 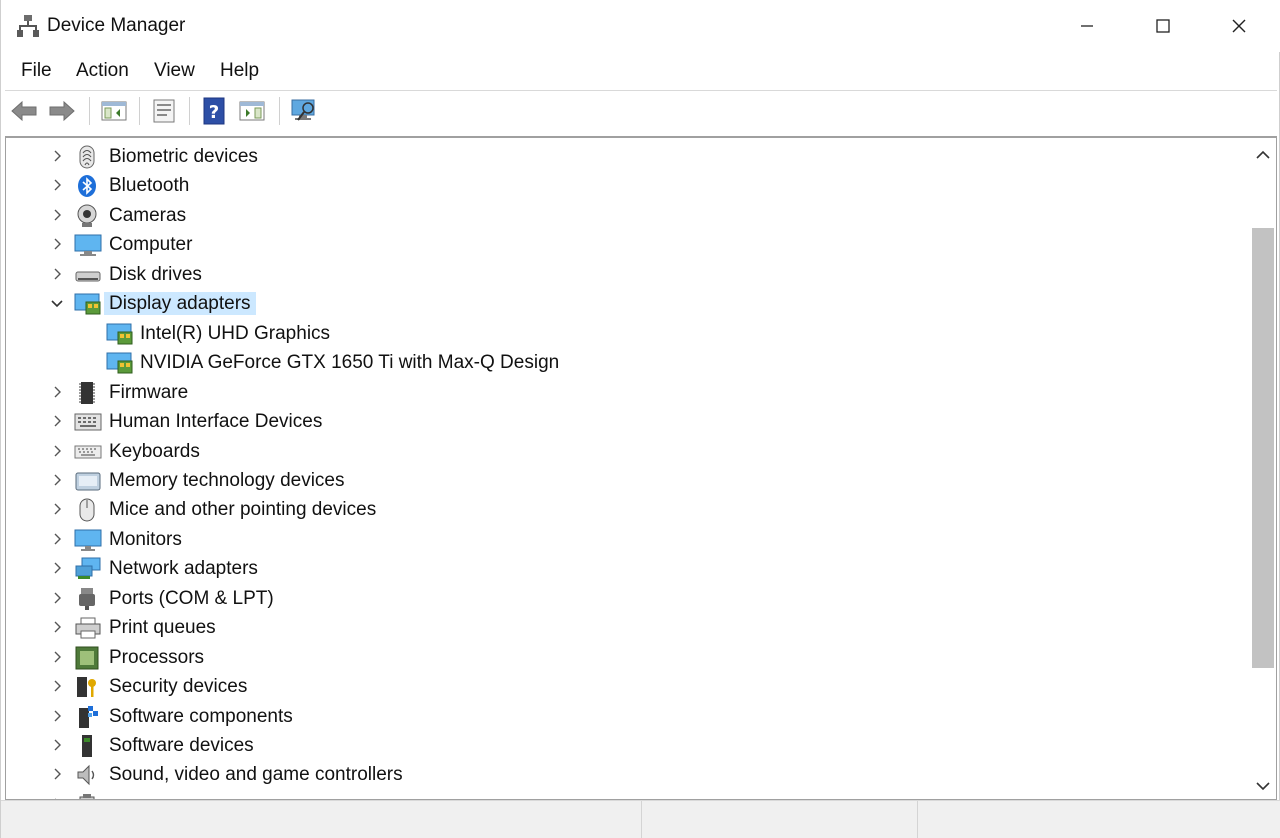 What do you see at coordinates (149, 186) in the screenshot?
I see `tree-item-label: Bluetooth` at bounding box center [149, 186].